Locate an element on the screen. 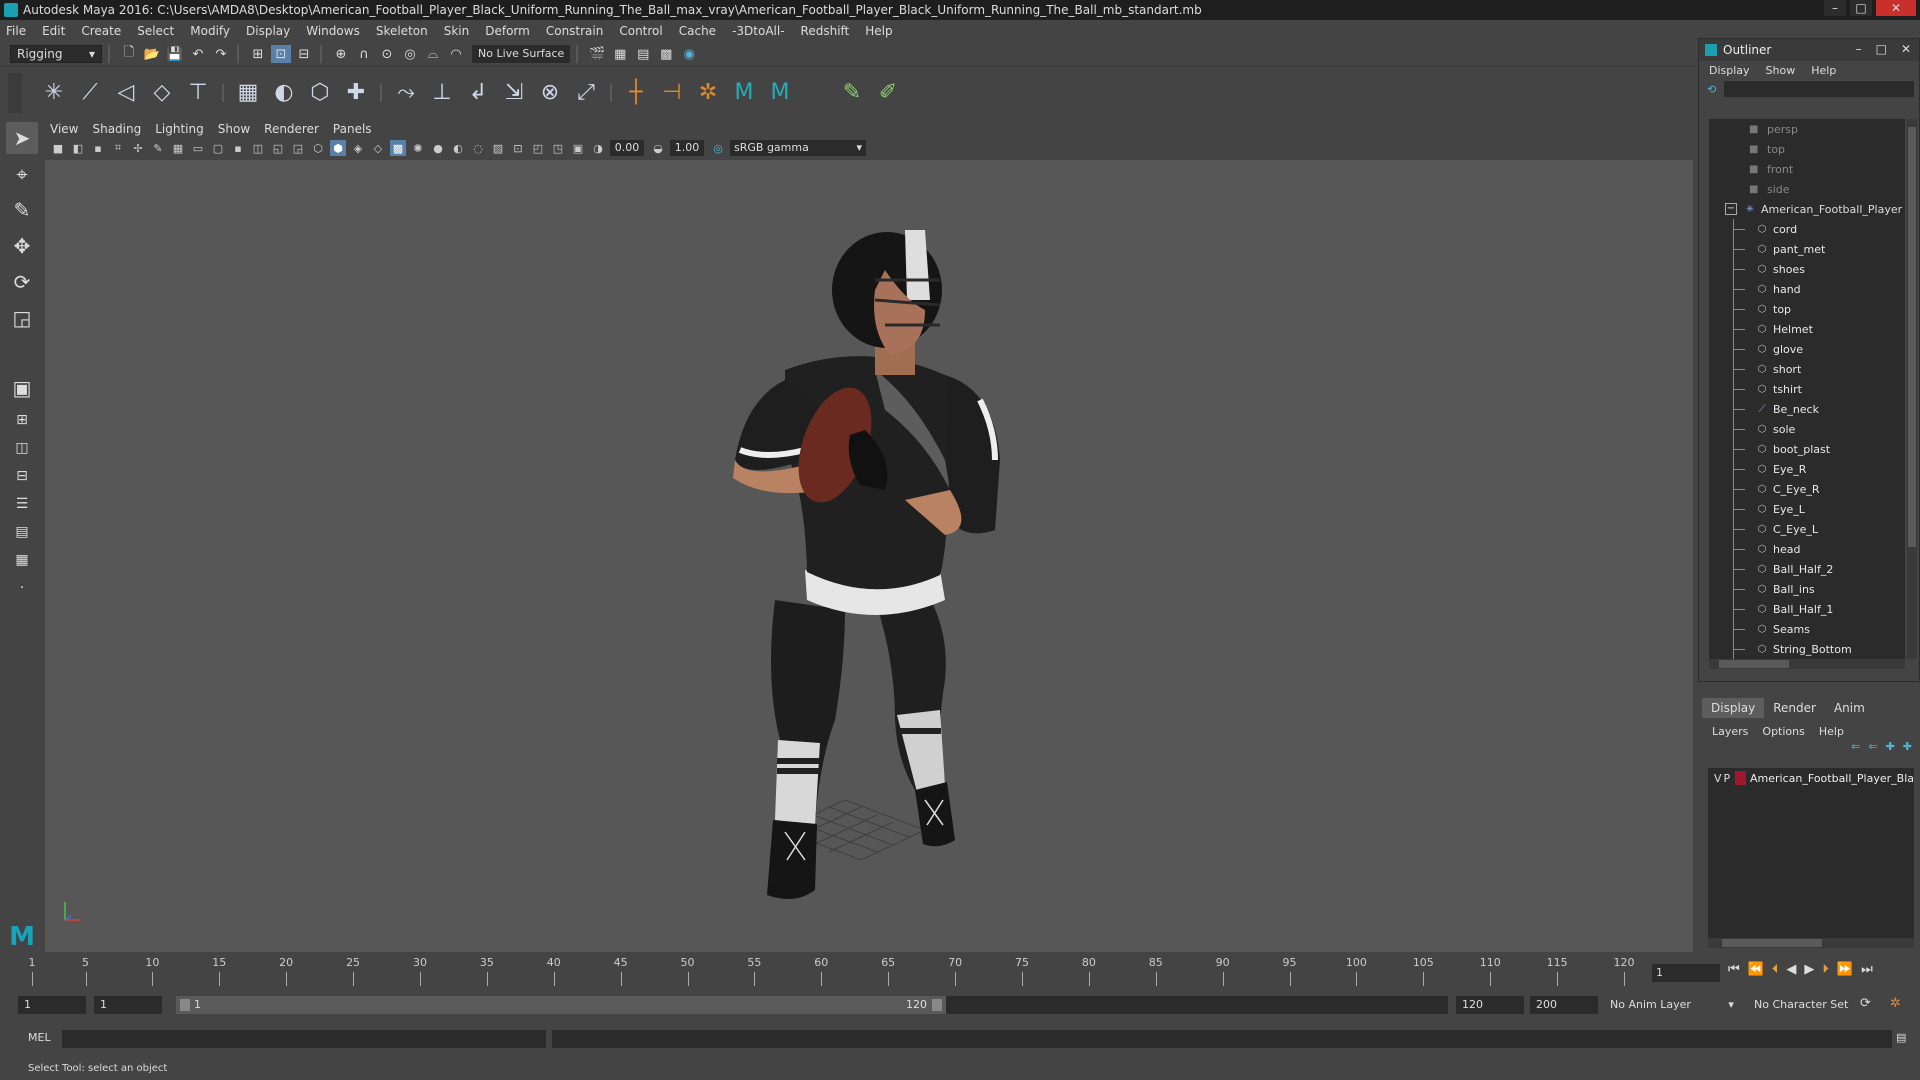 Image resolution: width=1920 pixels, height=1080 pixels. lattice-icon: ⬡ is located at coordinates (320, 93).